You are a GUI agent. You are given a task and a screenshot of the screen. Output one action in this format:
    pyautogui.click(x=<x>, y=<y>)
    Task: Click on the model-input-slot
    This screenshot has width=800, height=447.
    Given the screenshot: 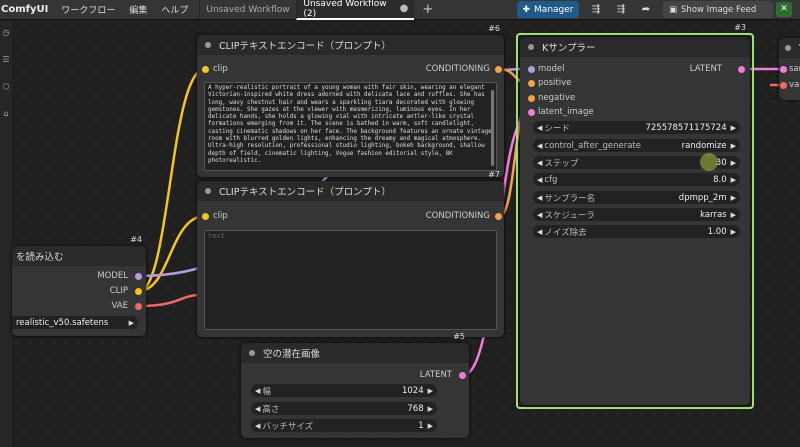 What is the action you would take?
    pyautogui.click(x=531, y=69)
    